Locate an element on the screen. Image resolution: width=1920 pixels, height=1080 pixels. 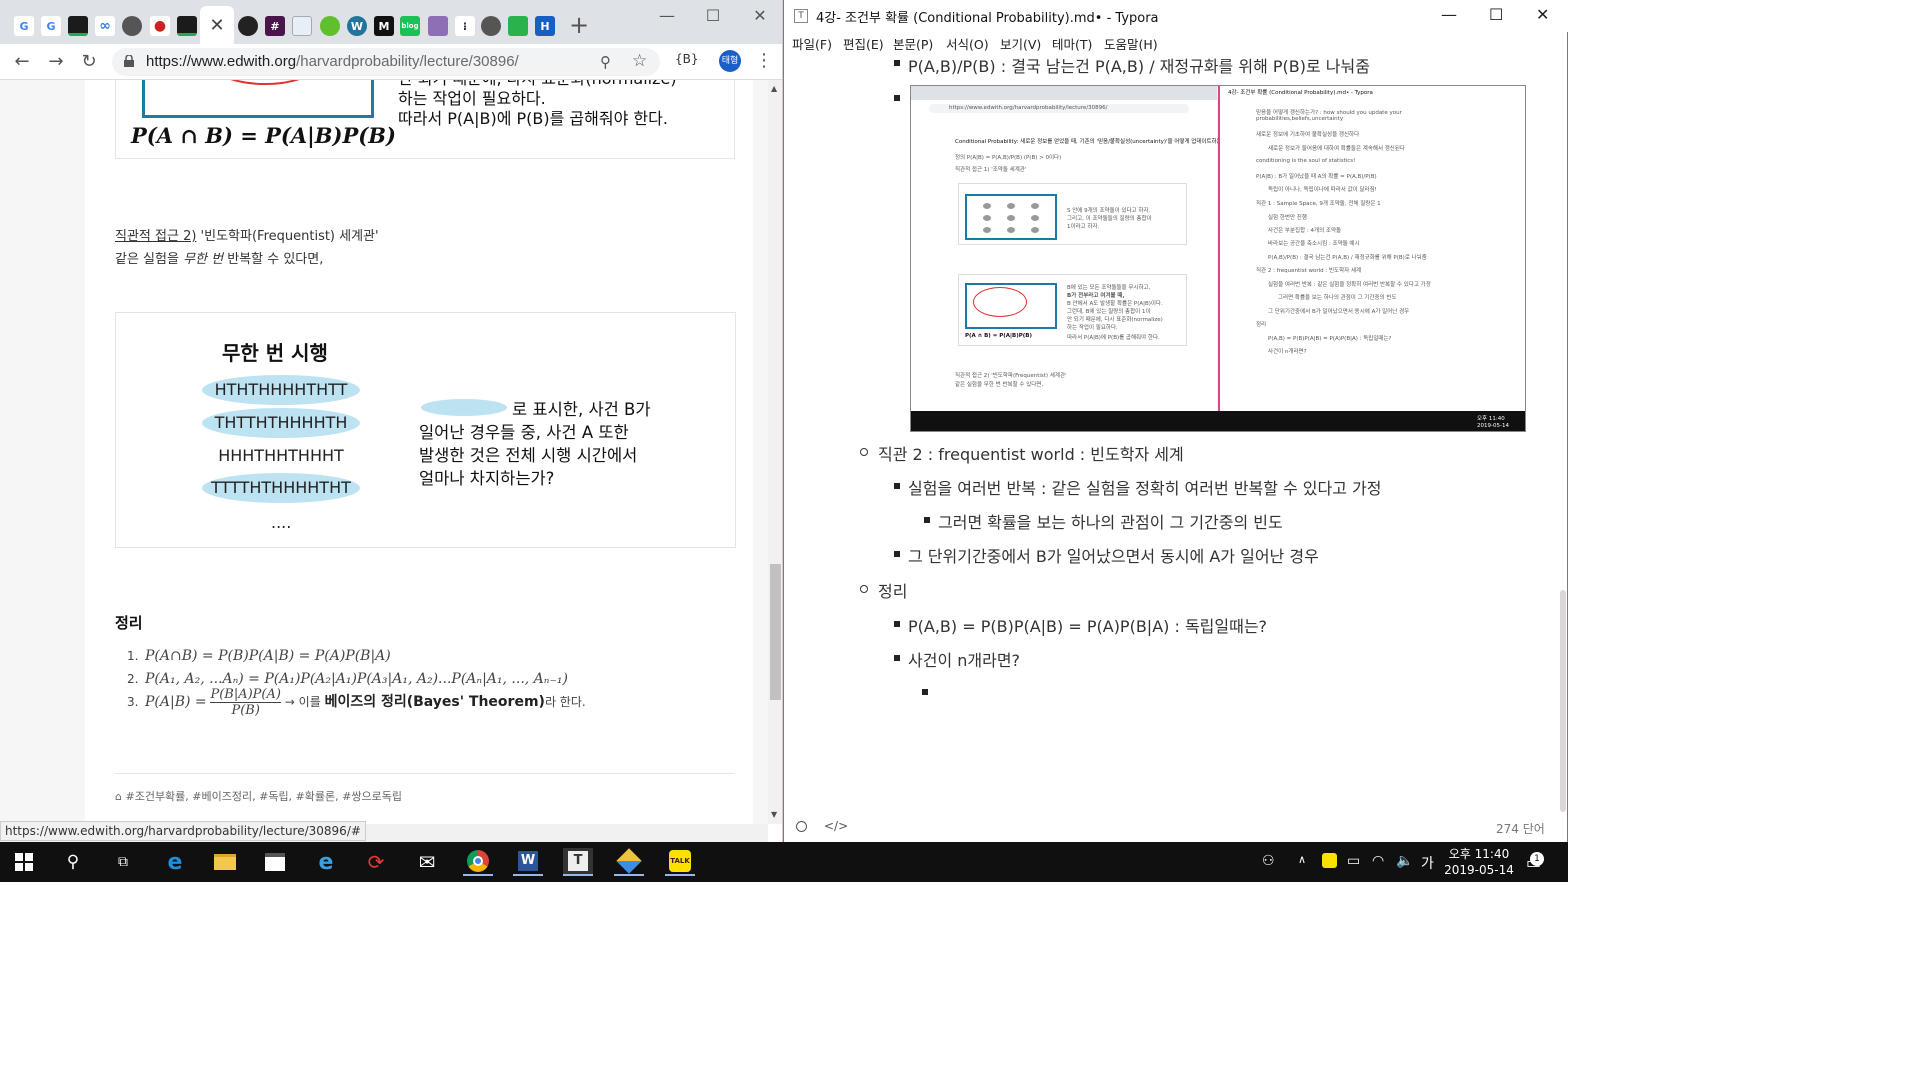
h-tab-icon: H is located at coordinates (545, 26).